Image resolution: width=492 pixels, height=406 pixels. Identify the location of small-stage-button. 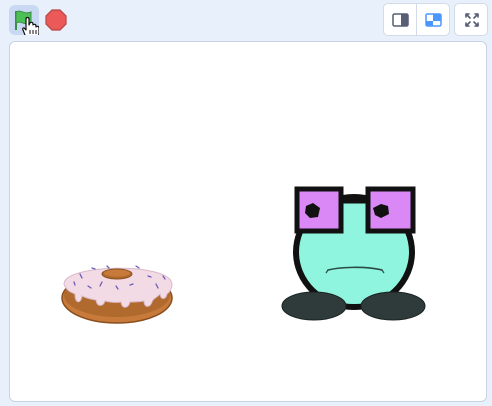
(400, 19).